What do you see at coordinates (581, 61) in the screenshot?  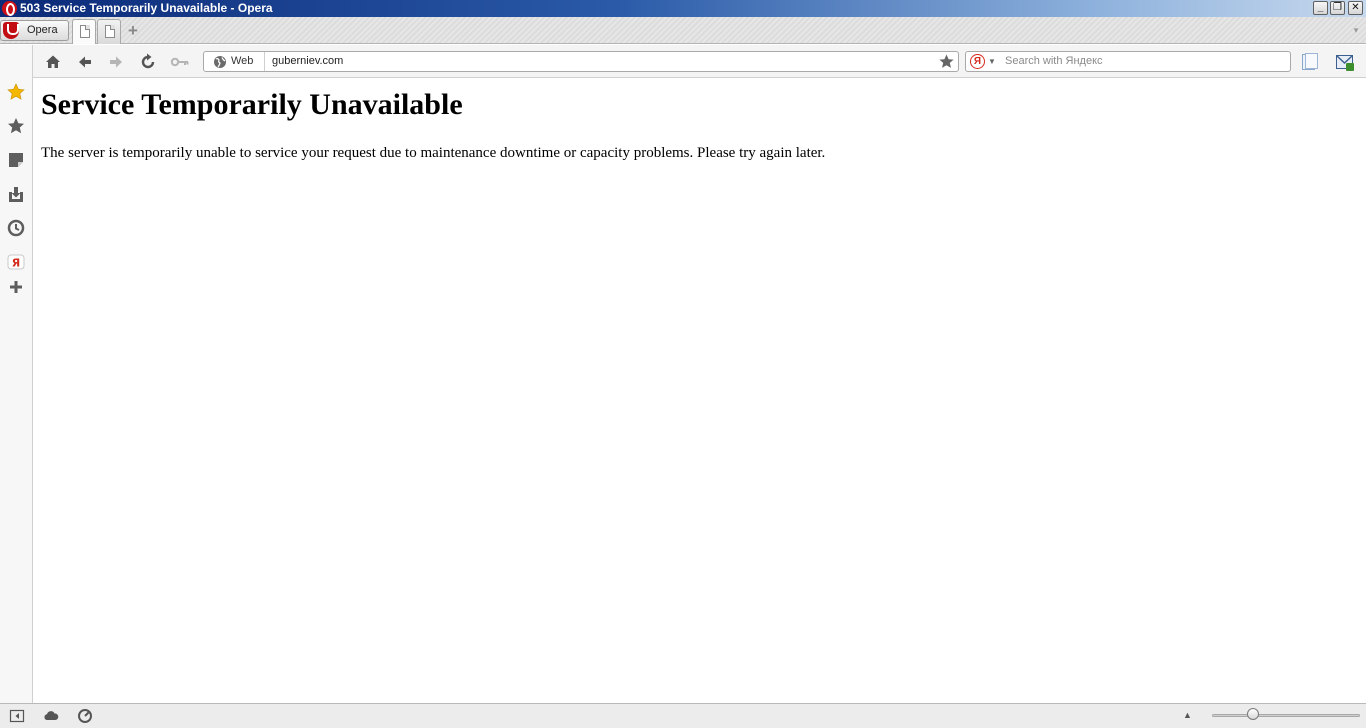 I see `address-bar: Web guberniev.com` at bounding box center [581, 61].